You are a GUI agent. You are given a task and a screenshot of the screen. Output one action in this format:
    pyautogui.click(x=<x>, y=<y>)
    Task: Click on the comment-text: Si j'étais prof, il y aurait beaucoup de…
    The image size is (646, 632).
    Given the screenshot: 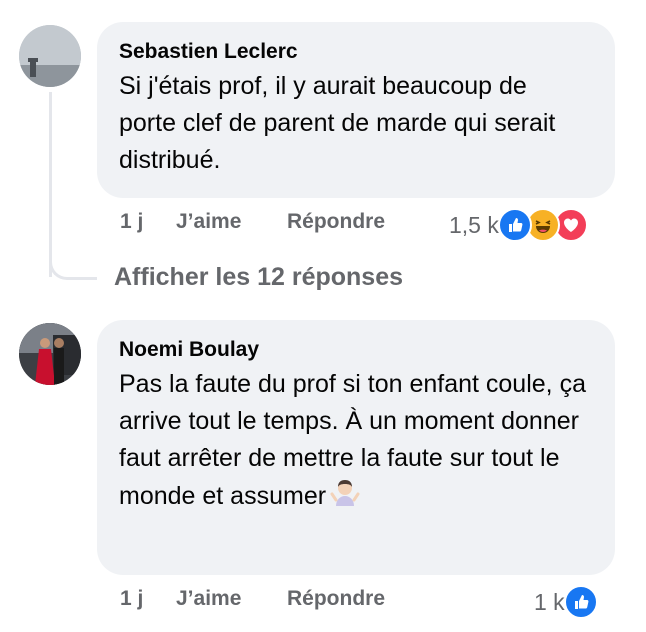 What is the action you would take?
    pyautogui.click(x=337, y=123)
    